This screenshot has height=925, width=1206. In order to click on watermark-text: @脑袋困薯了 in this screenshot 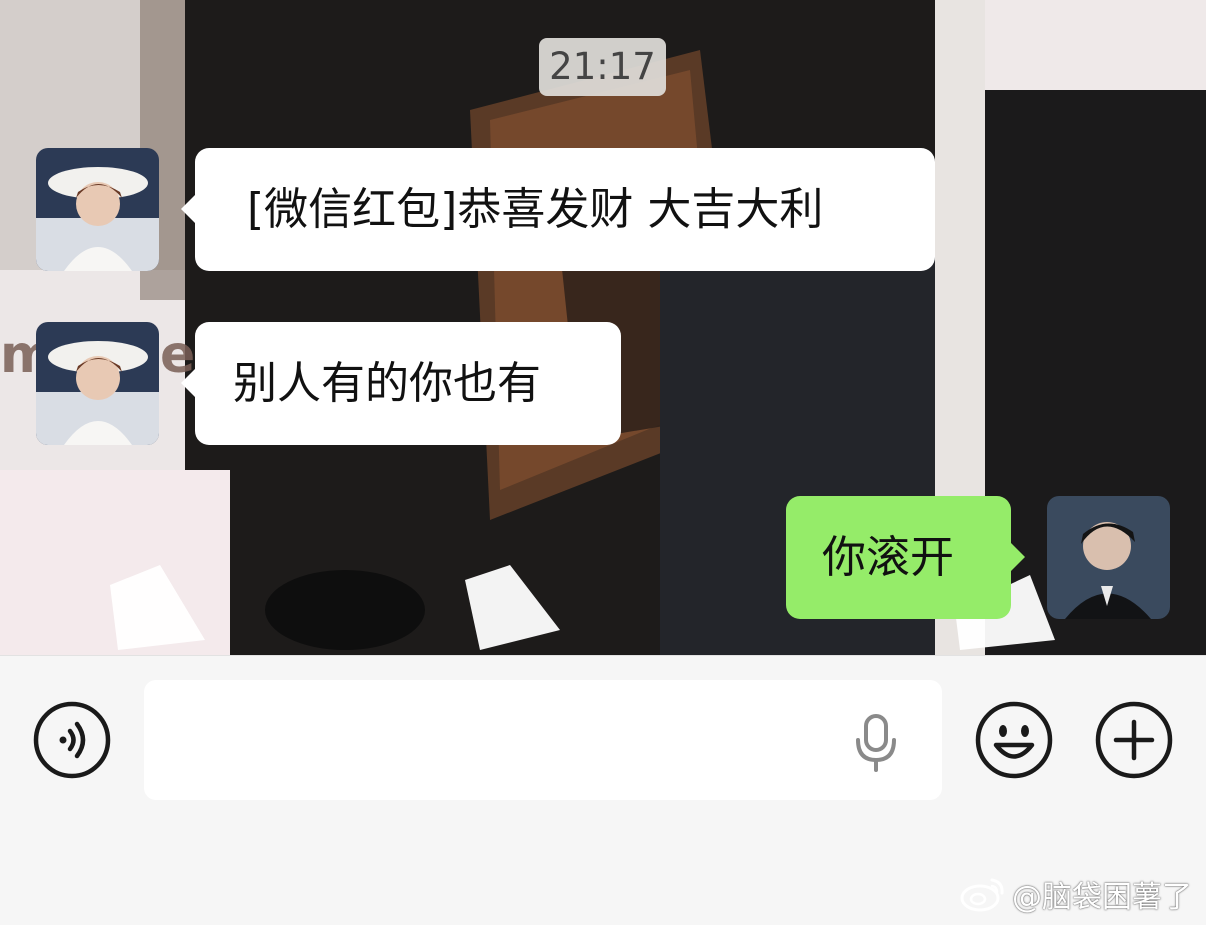, I will do `click(1102, 897)`.